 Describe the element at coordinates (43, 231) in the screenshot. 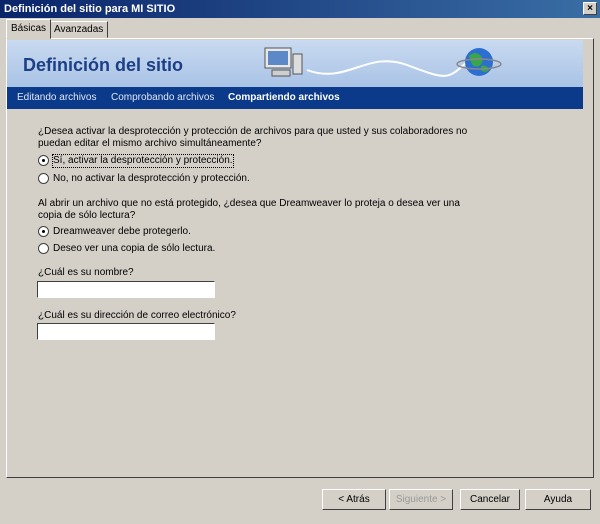

I see `radio-proteger` at that location.